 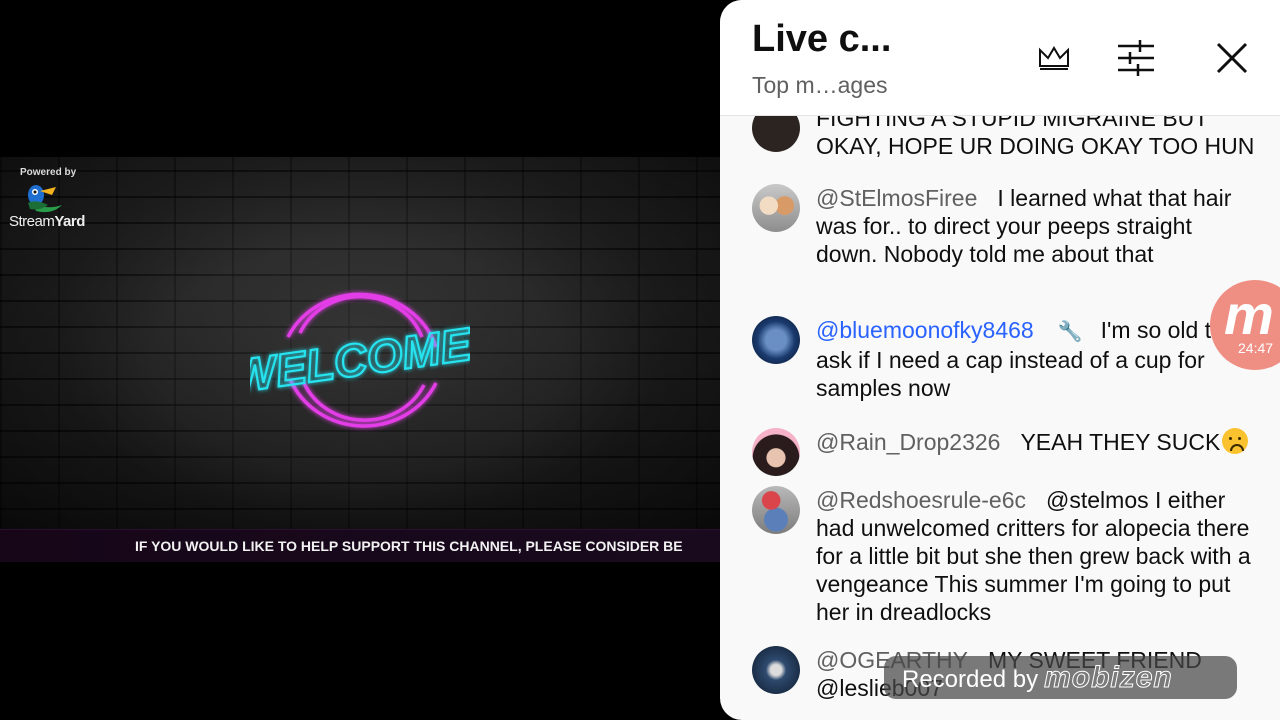 I want to click on chat-mode-selector: Top m…ages, so click(x=820, y=85).